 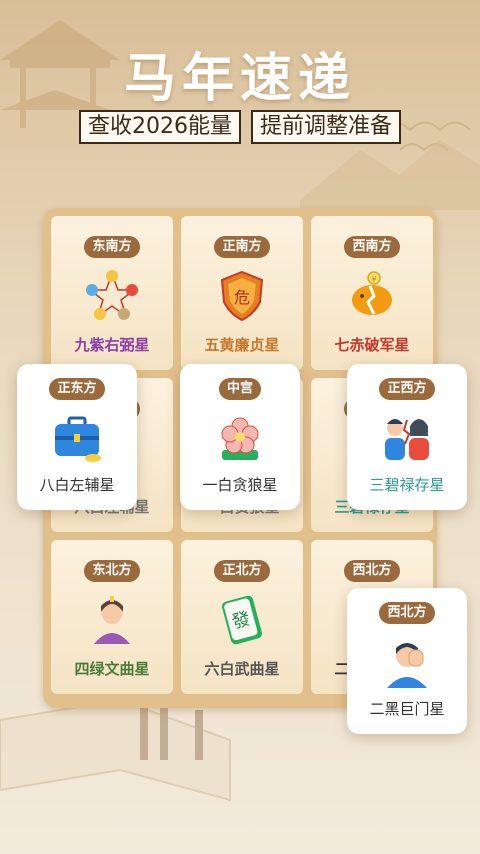 I want to click on palace-cell: 东南方 九紫右弼星, so click(x=112, y=293).